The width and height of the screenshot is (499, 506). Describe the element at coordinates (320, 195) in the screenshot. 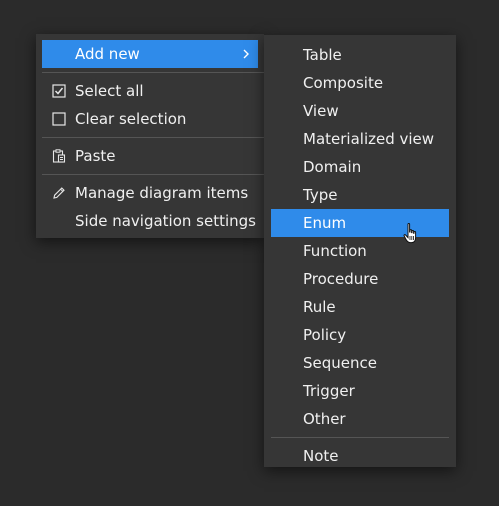

I see `submenu-item-label: Type` at that location.